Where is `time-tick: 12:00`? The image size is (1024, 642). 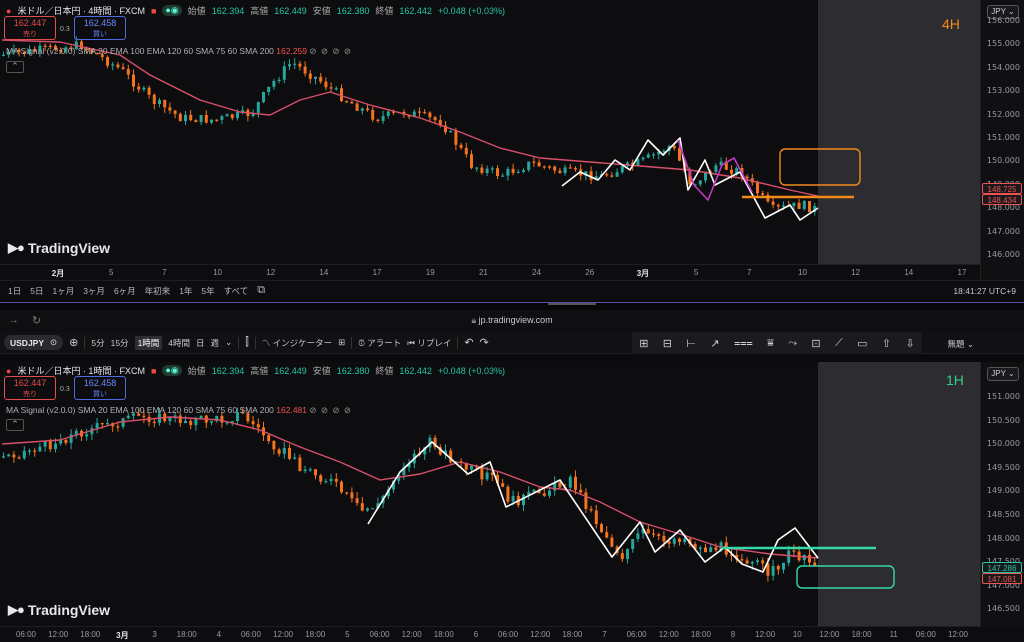
time-tick: 12:00 is located at coordinates (58, 634).